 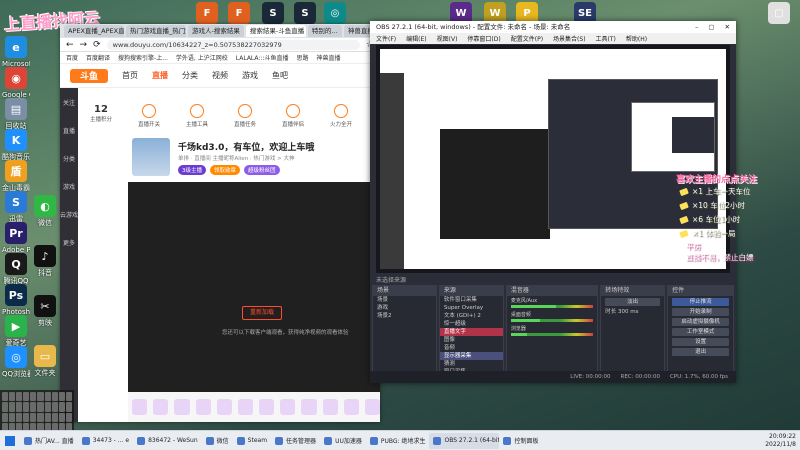 What do you see at coordinates (471, 340) in the screenshot?
I see `source-item: 图像` at bounding box center [471, 340].